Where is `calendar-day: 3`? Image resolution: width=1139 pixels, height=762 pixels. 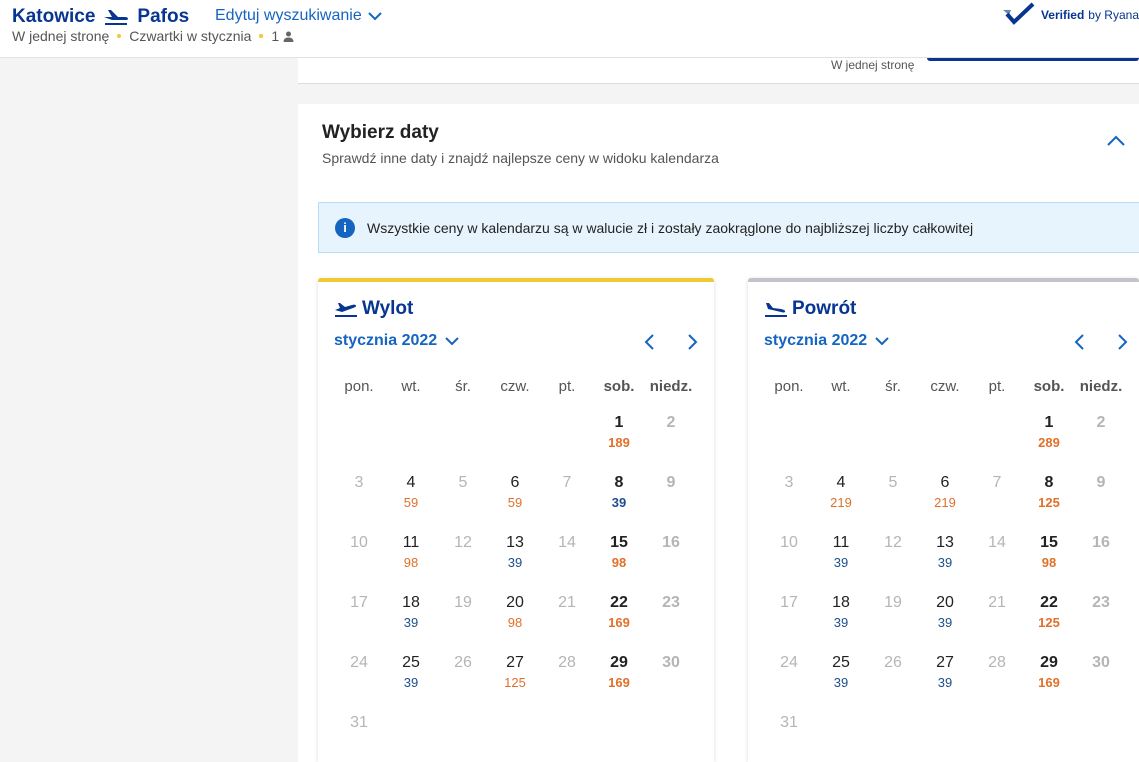 calendar-day: 3 is located at coordinates (789, 496).